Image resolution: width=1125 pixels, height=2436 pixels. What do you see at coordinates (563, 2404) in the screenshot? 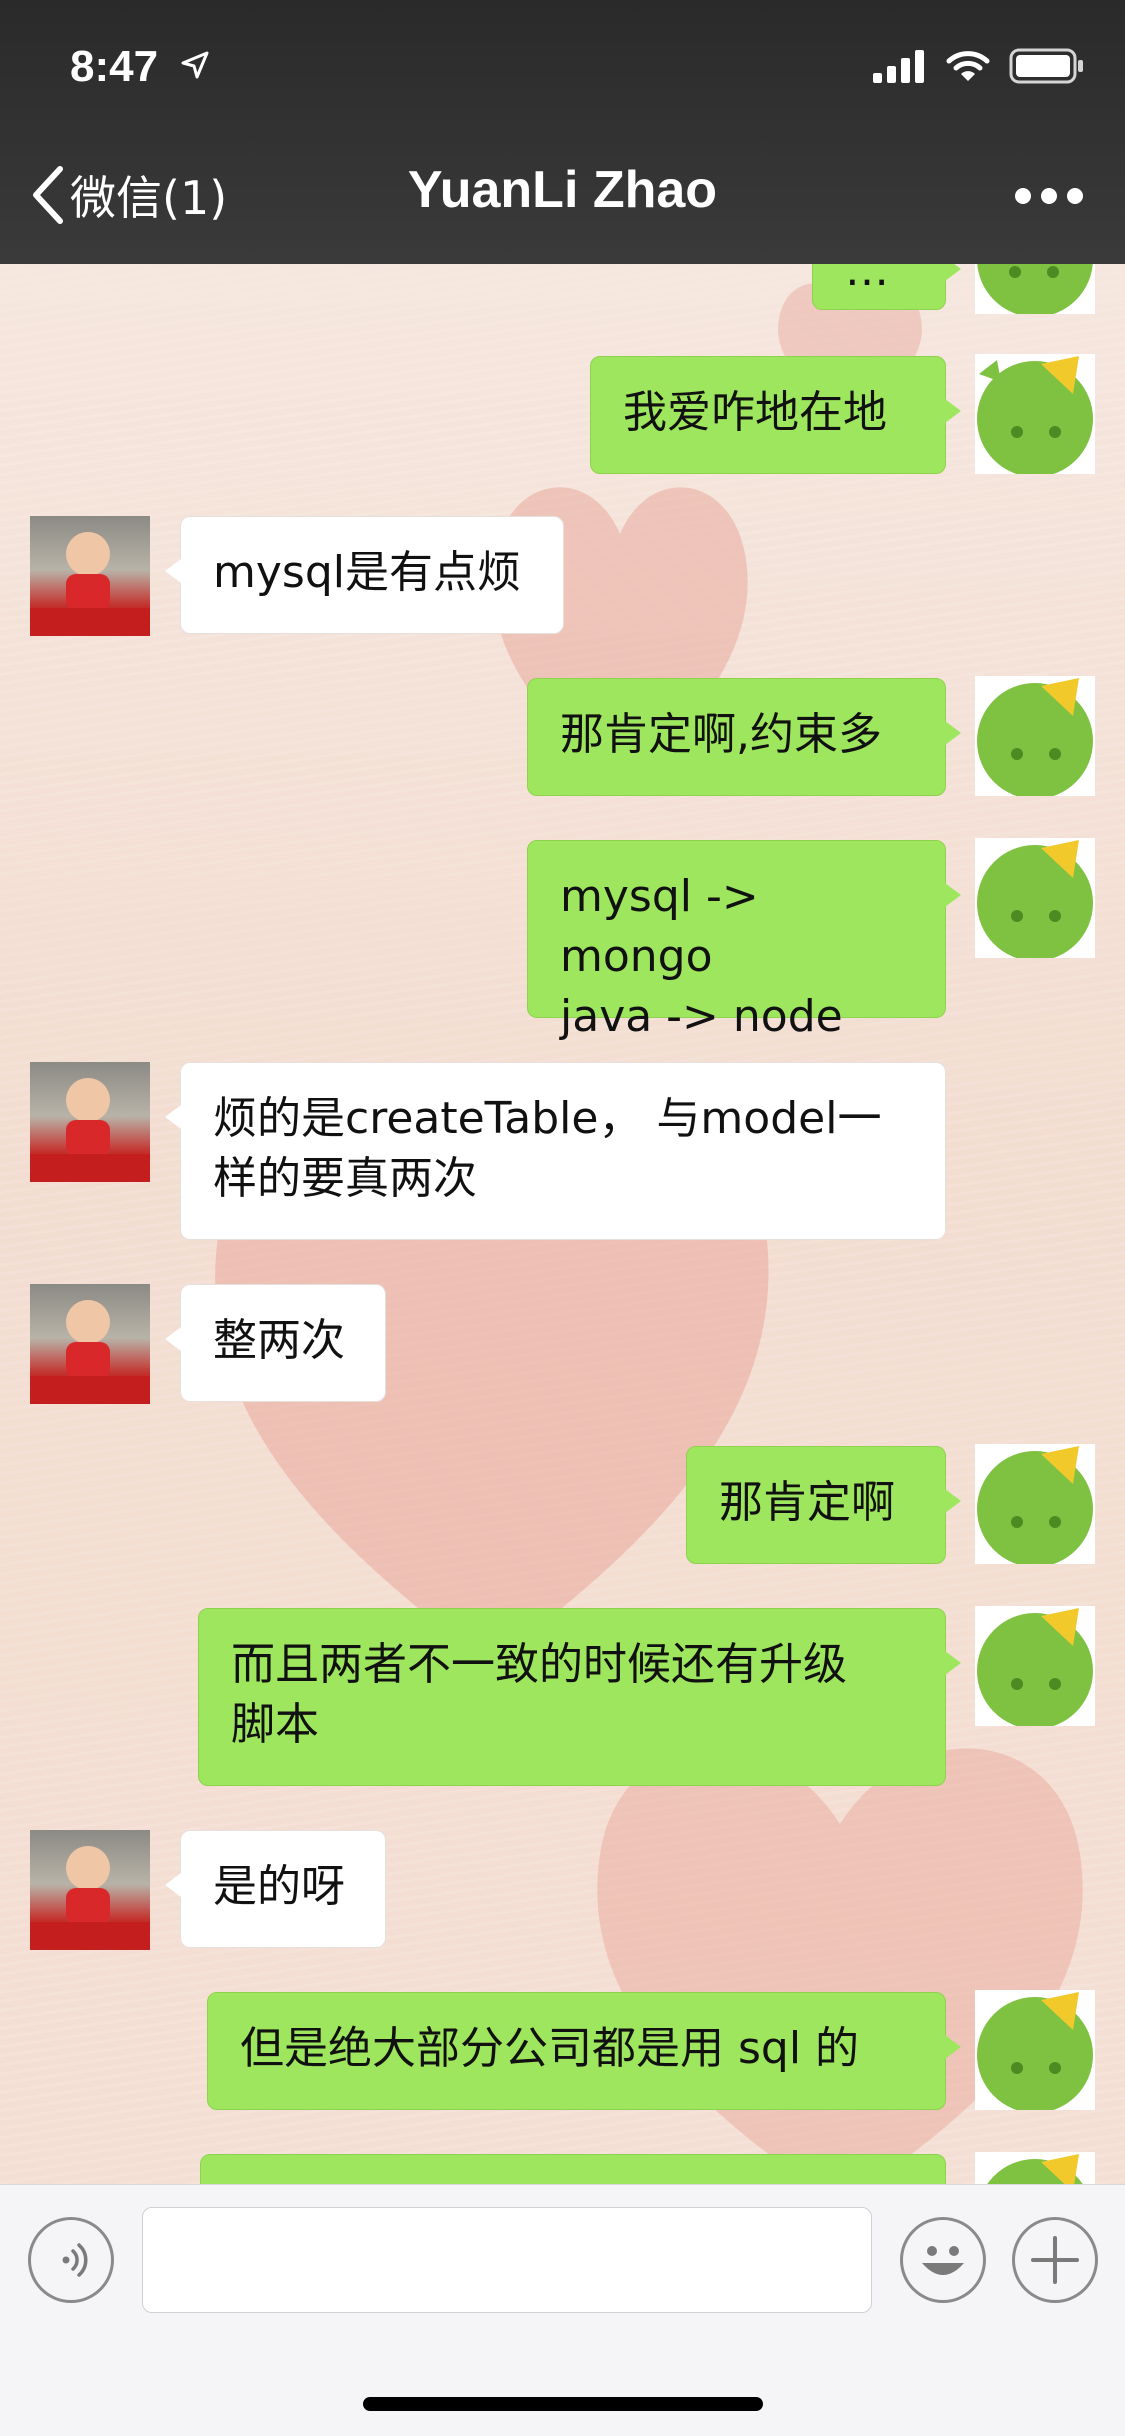
I see `home-indicator` at bounding box center [563, 2404].